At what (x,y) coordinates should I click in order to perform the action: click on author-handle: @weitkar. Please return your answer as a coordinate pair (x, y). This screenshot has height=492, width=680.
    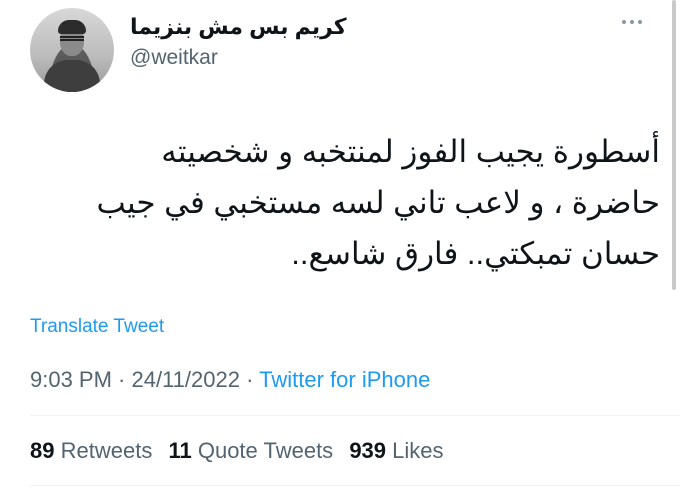
    Looking at the image, I should click on (174, 58).